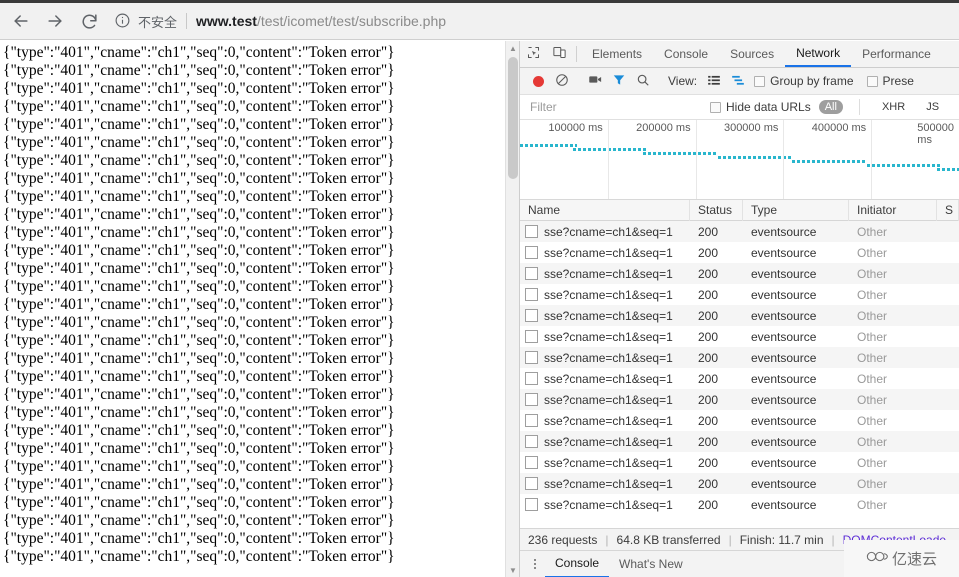 This screenshot has height=577, width=959. What do you see at coordinates (595, 81) in the screenshot?
I see `capture-screenshots-button` at bounding box center [595, 81].